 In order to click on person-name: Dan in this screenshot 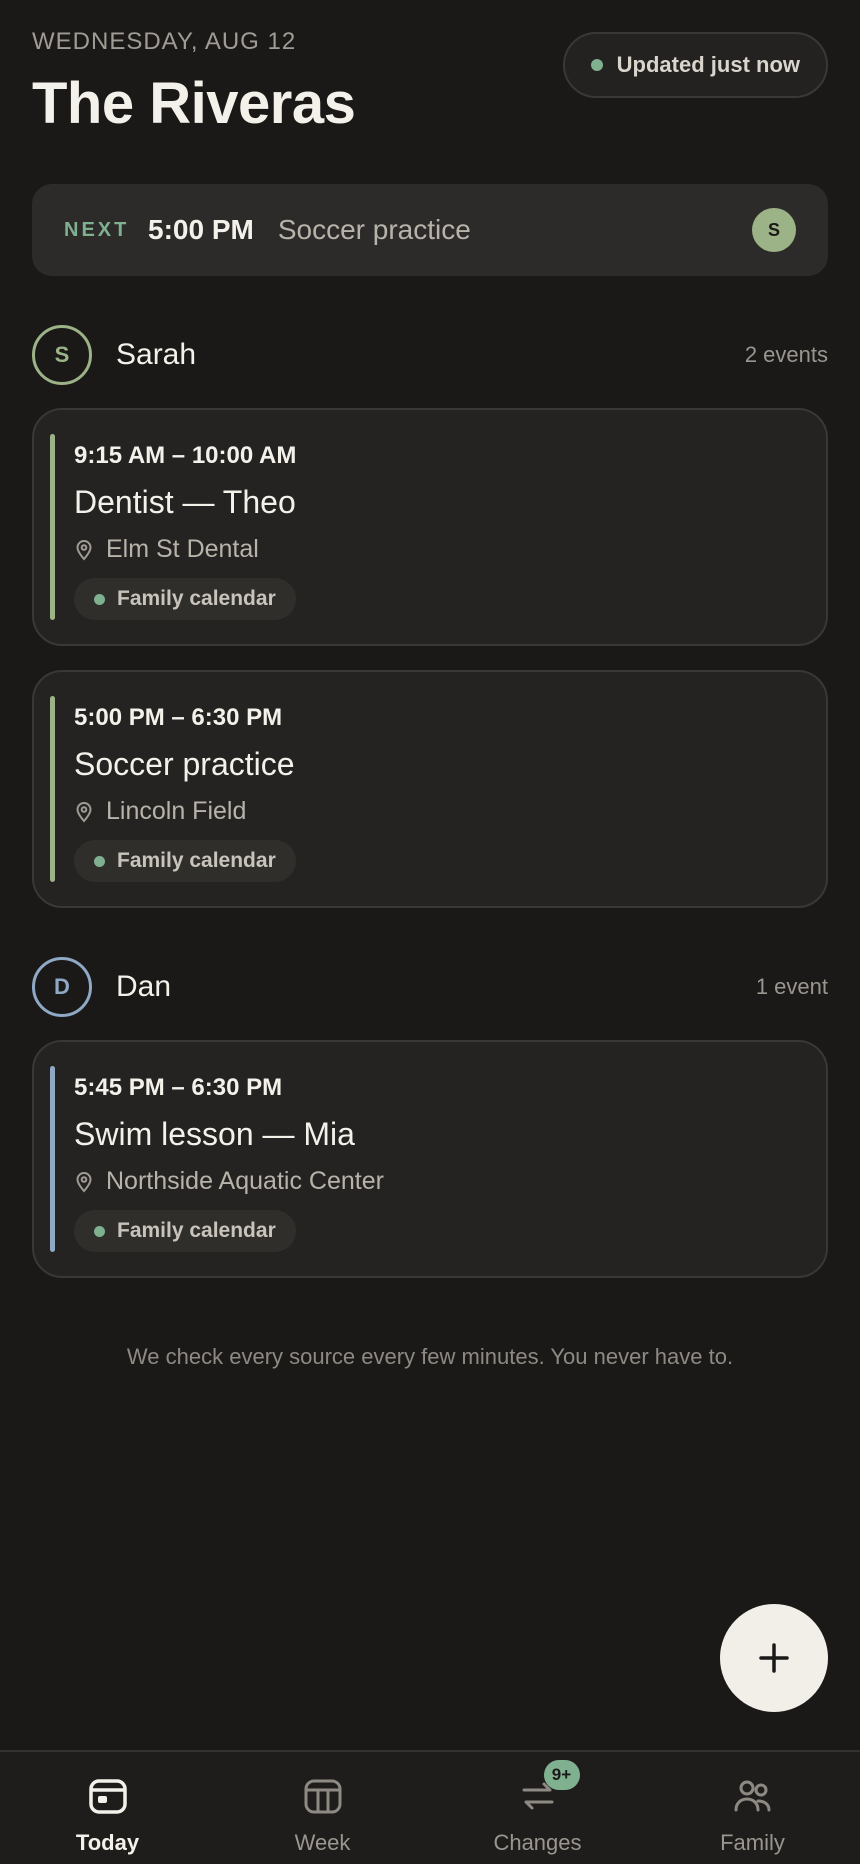, I will do `click(144, 986)`.